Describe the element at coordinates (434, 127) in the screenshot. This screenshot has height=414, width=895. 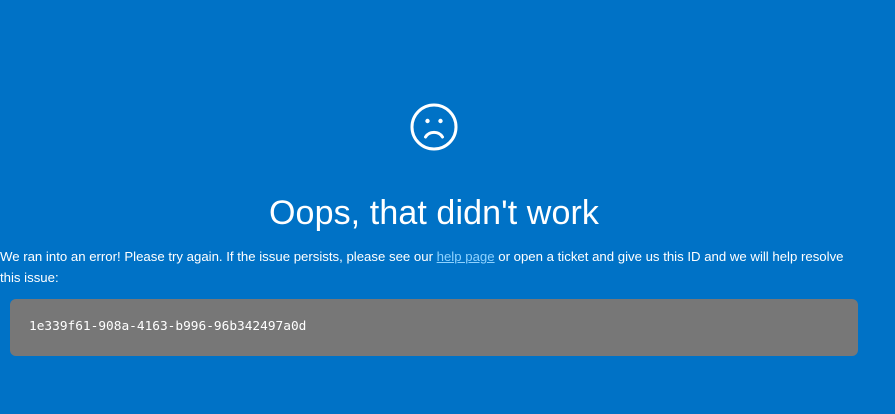
I see `sad-face-icon` at that location.